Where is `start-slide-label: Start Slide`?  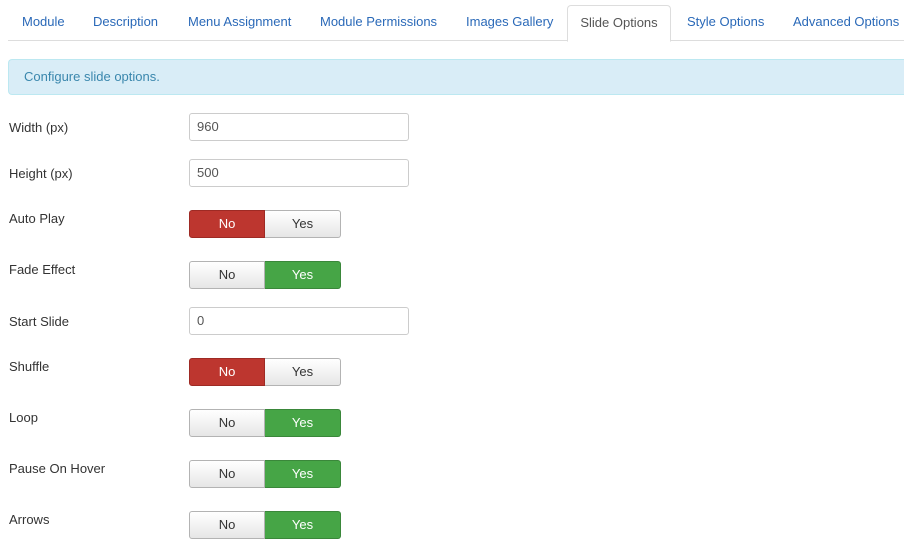 start-slide-label: Start Slide is located at coordinates (39, 321).